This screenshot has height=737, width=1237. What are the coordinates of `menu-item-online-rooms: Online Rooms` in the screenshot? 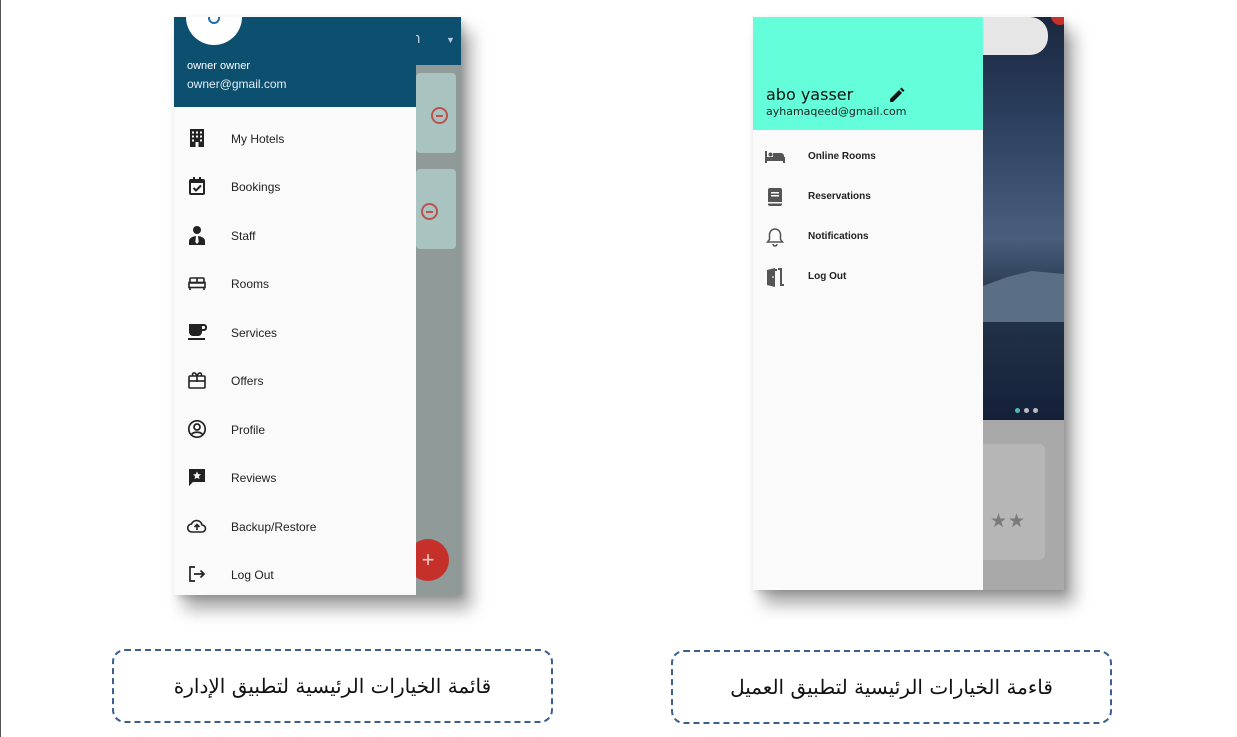 It's located at (868, 157).